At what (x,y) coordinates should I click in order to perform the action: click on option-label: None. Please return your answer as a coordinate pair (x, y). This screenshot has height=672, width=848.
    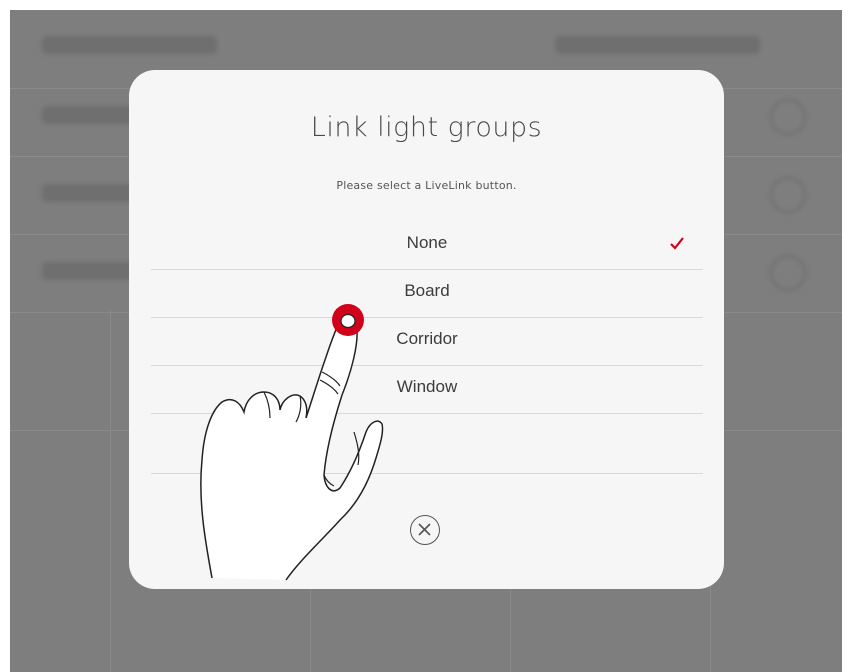
    Looking at the image, I should click on (427, 242).